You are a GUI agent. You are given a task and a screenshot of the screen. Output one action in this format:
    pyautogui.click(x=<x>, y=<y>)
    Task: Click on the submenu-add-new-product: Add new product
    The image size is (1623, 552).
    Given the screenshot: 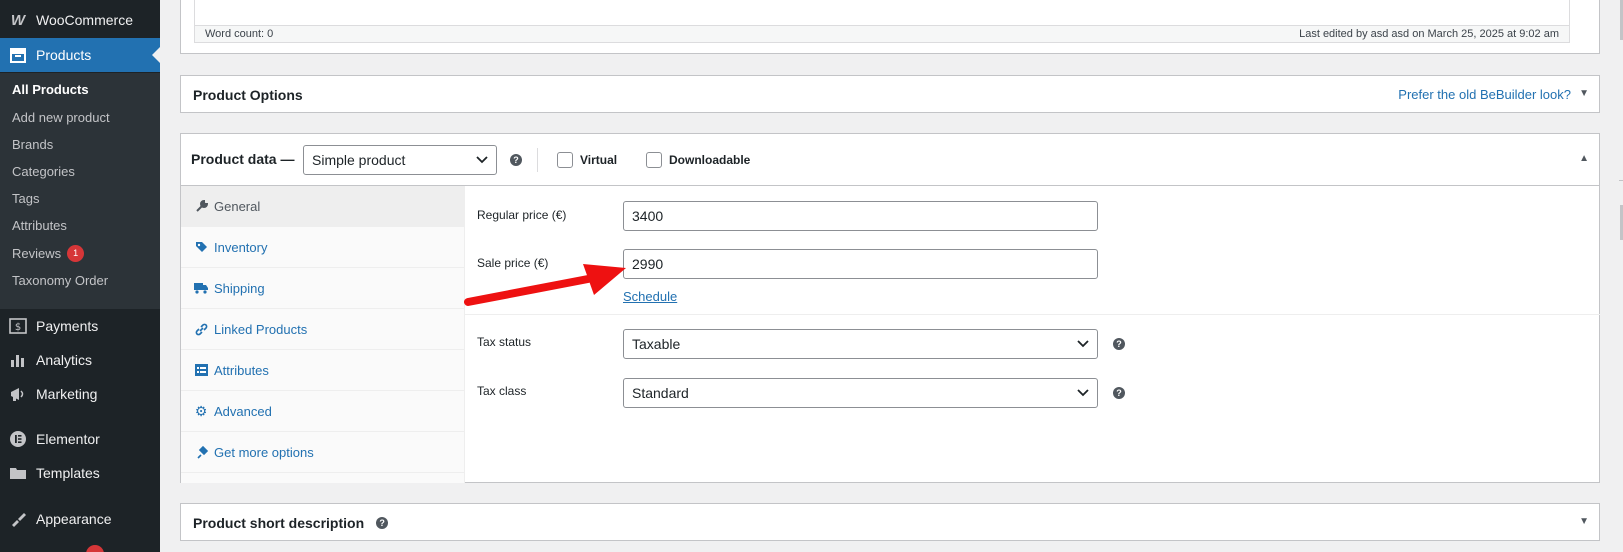 What is the action you would take?
    pyautogui.click(x=61, y=117)
    